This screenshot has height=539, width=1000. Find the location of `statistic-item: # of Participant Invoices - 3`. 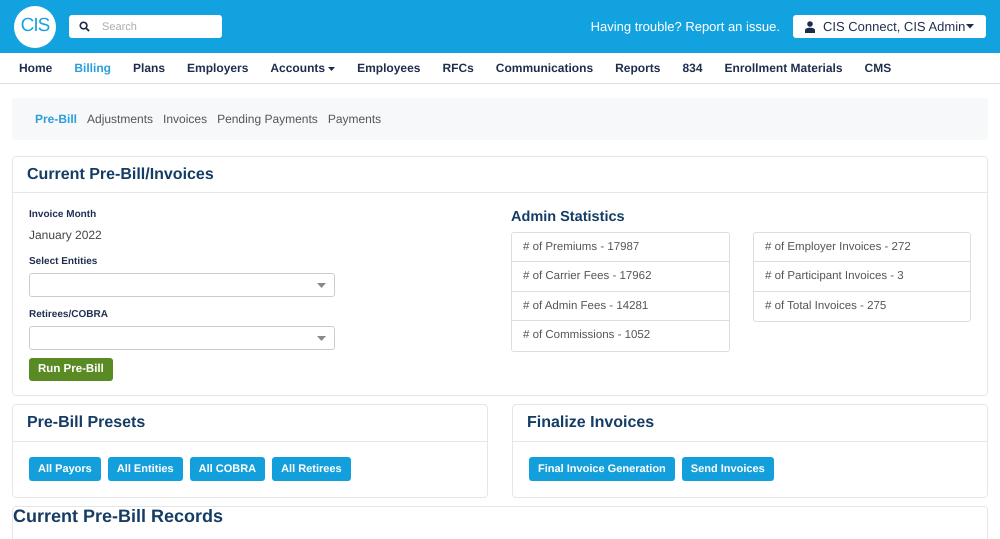

statistic-item: # of Participant Invoices - 3 is located at coordinates (862, 277).